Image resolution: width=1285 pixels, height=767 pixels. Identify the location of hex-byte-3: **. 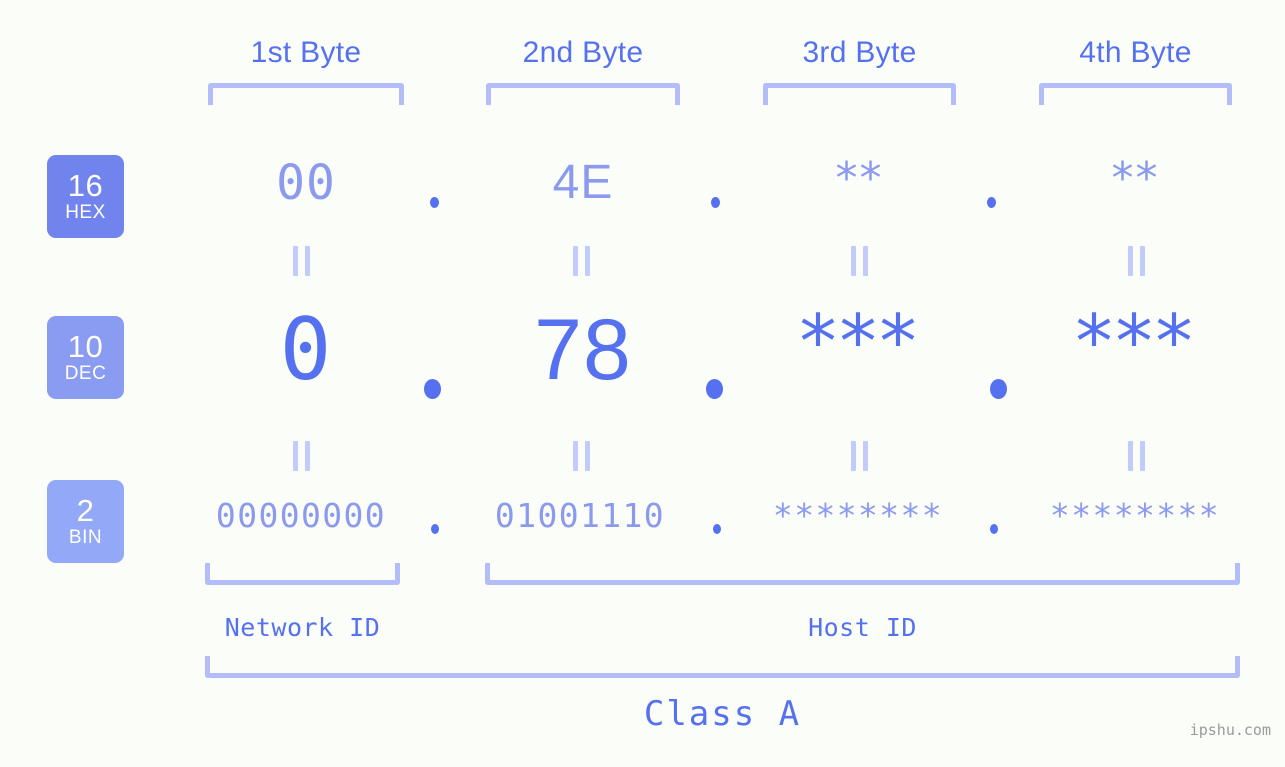
(859, 178).